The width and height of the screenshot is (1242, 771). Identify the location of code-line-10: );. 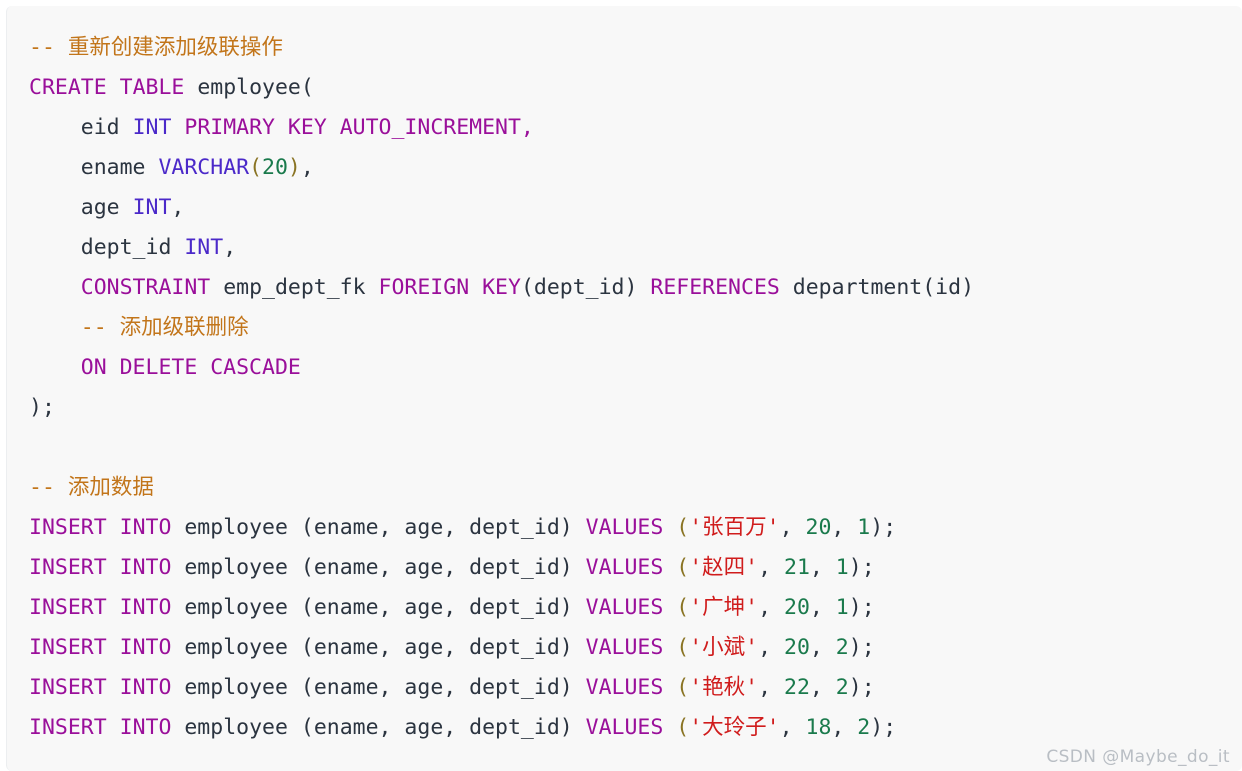
(635, 408).